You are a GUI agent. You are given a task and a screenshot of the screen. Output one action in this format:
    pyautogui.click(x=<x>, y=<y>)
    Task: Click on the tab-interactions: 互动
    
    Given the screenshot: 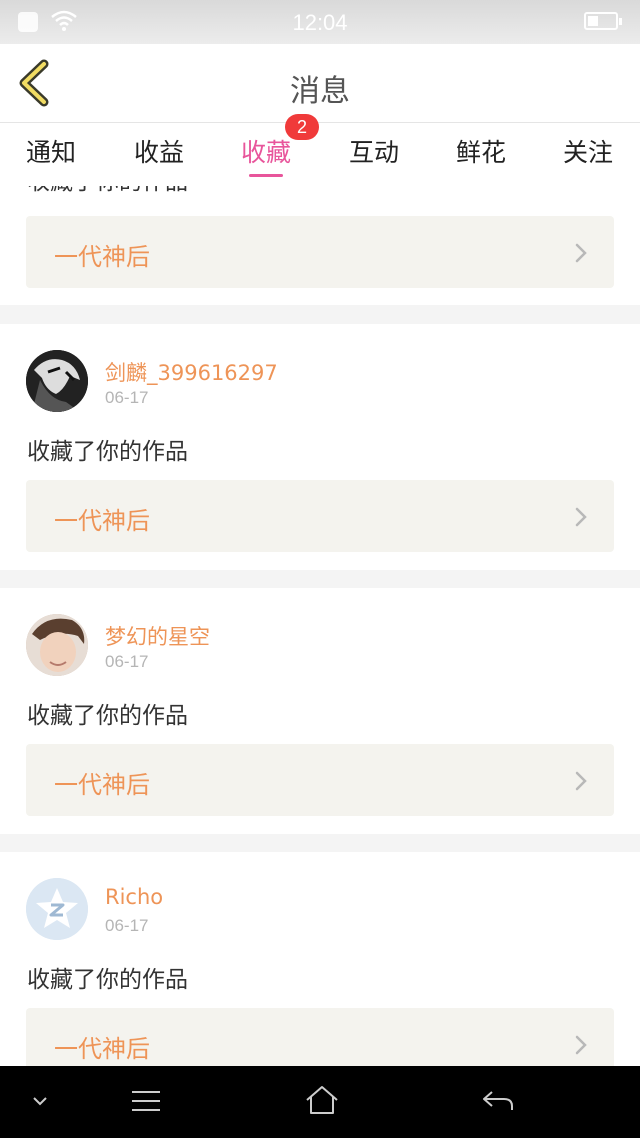 What is the action you would take?
    pyautogui.click(x=374, y=151)
    